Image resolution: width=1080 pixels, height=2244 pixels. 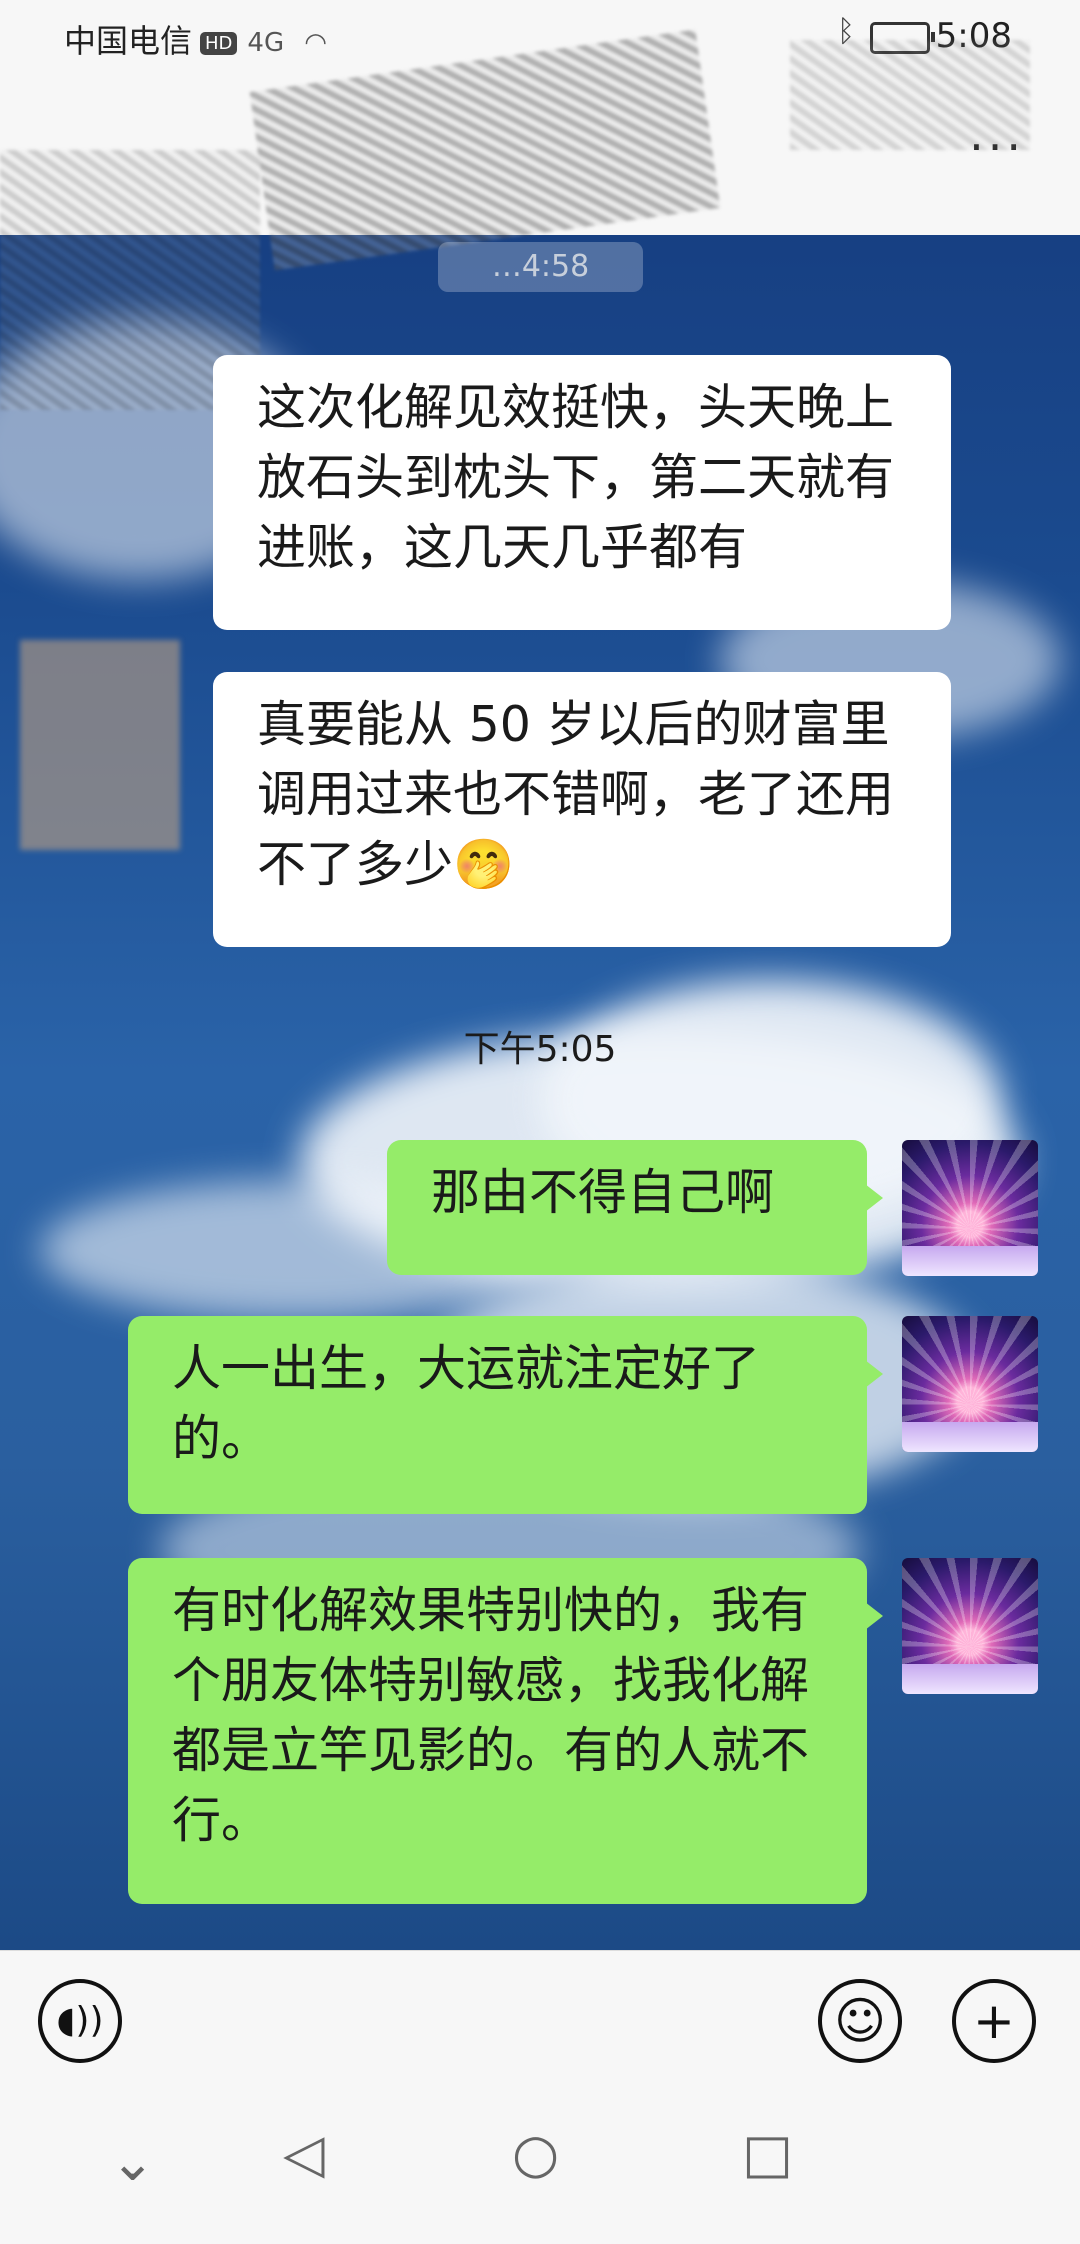 I want to click on input-bar: ◖)) ☺ +, so click(x=540, y=2020).